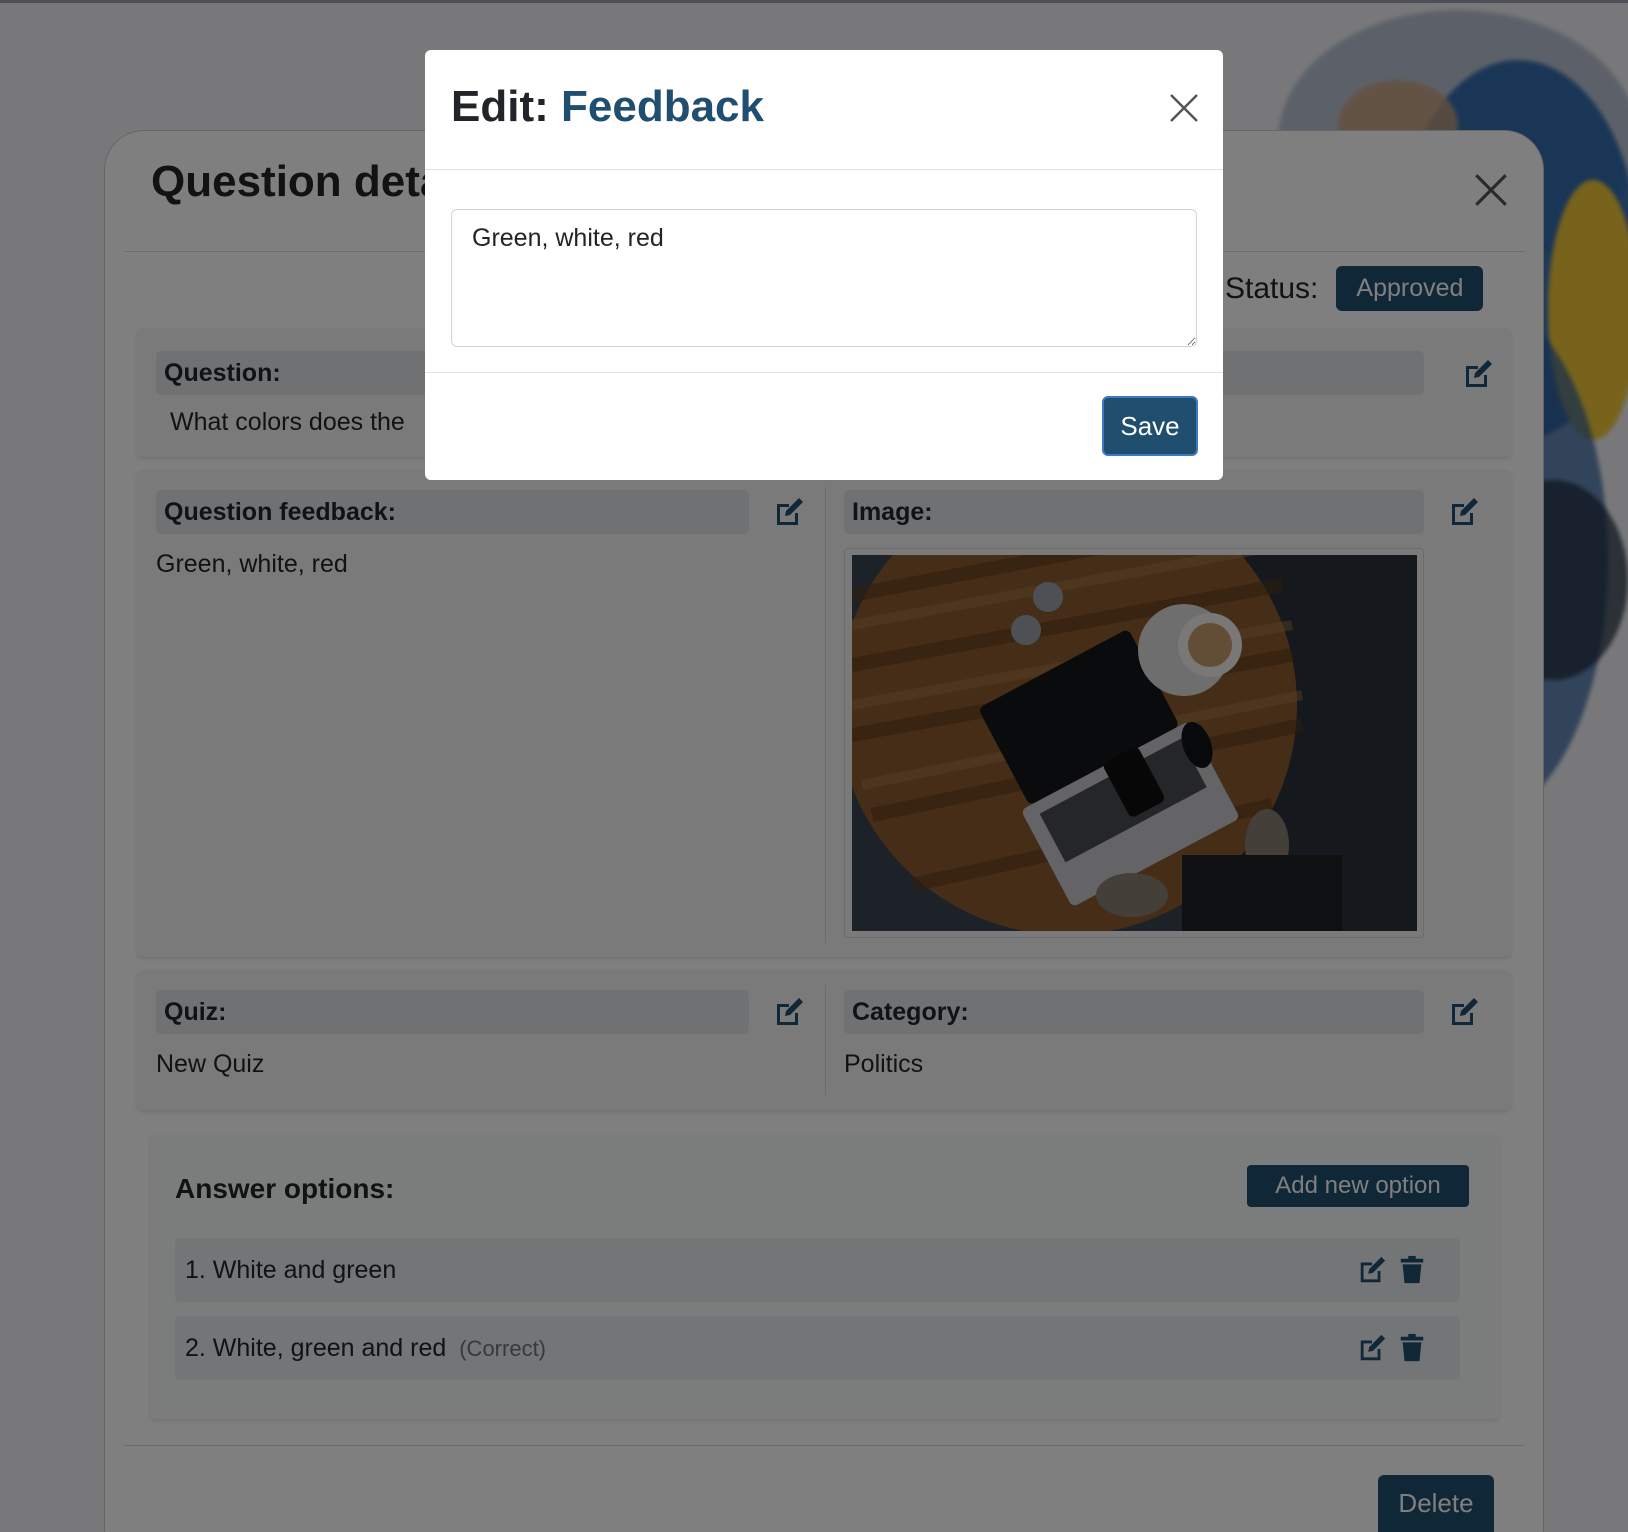 This screenshot has width=1628, height=1532. Describe the element at coordinates (1150, 426) in the screenshot. I see `save-button: Save` at that location.